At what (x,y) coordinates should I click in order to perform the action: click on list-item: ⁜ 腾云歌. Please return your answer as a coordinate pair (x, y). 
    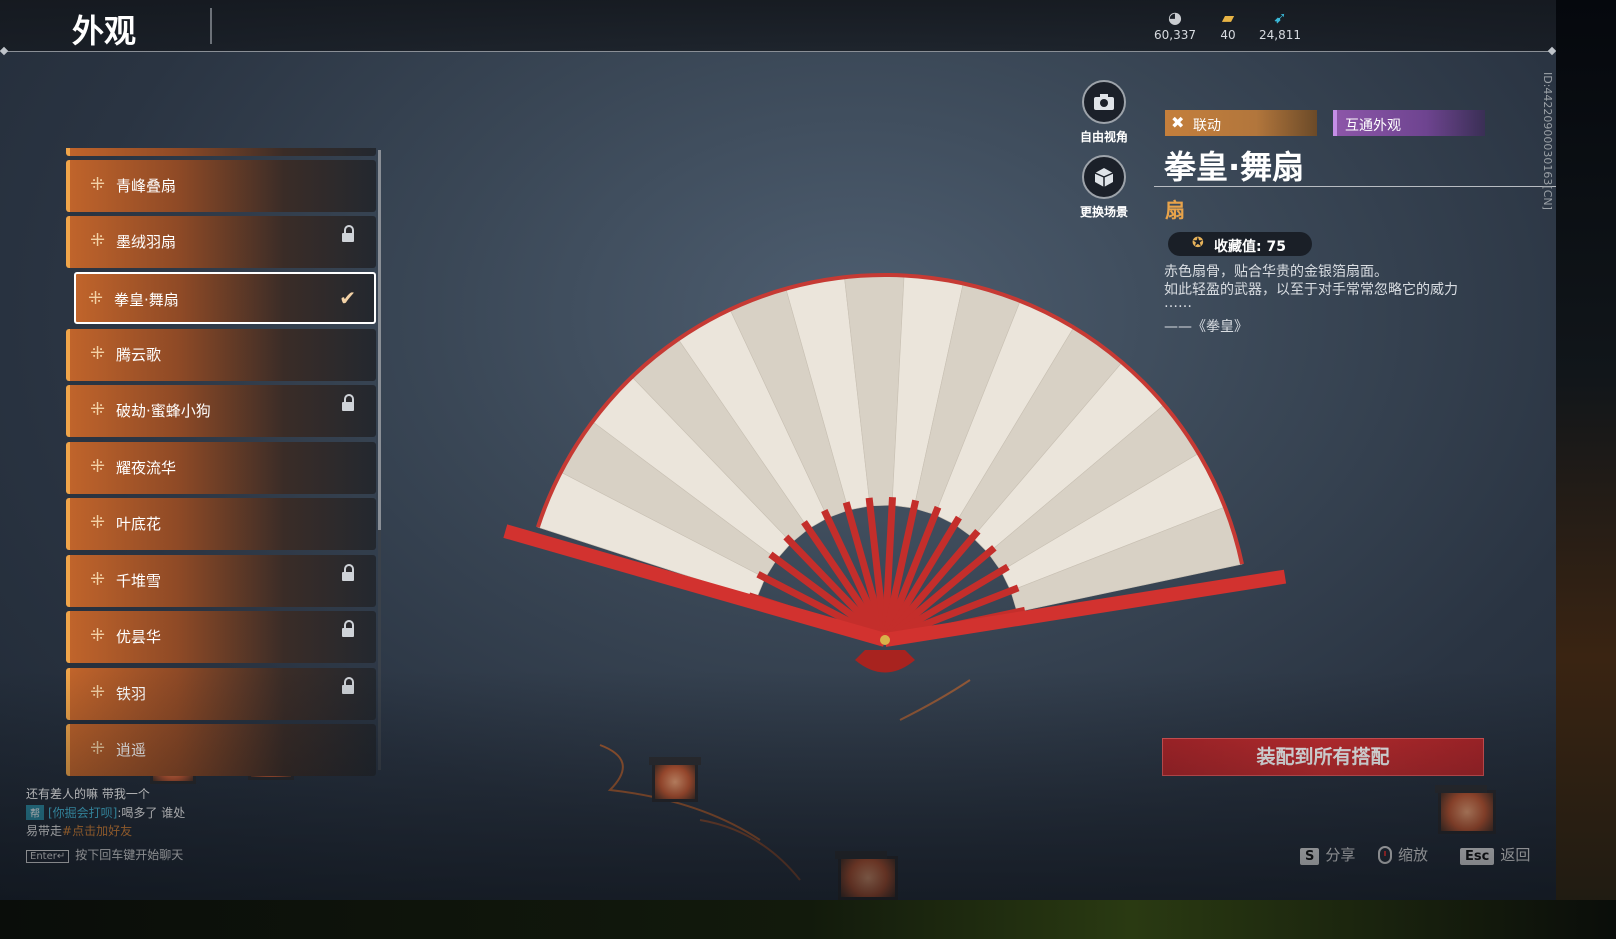
    Looking at the image, I should click on (221, 355).